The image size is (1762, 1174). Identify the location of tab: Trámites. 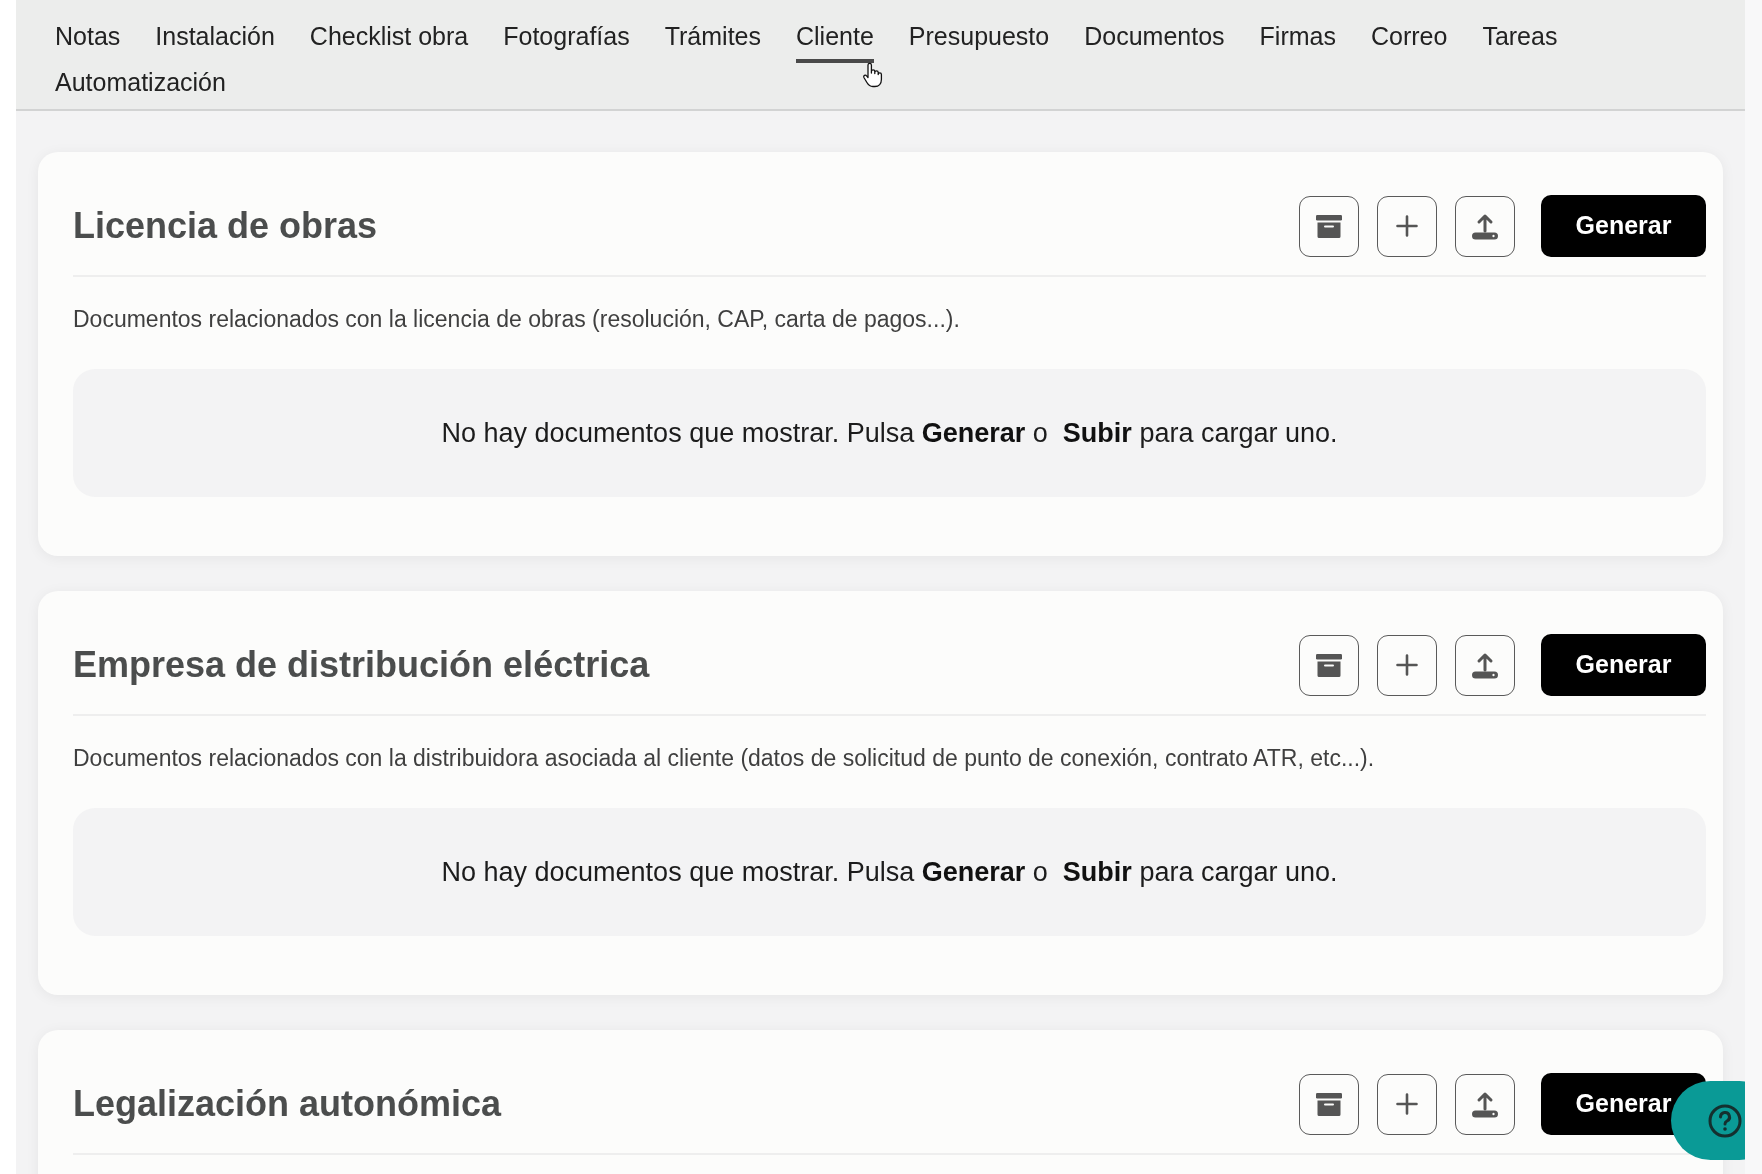
(712, 42).